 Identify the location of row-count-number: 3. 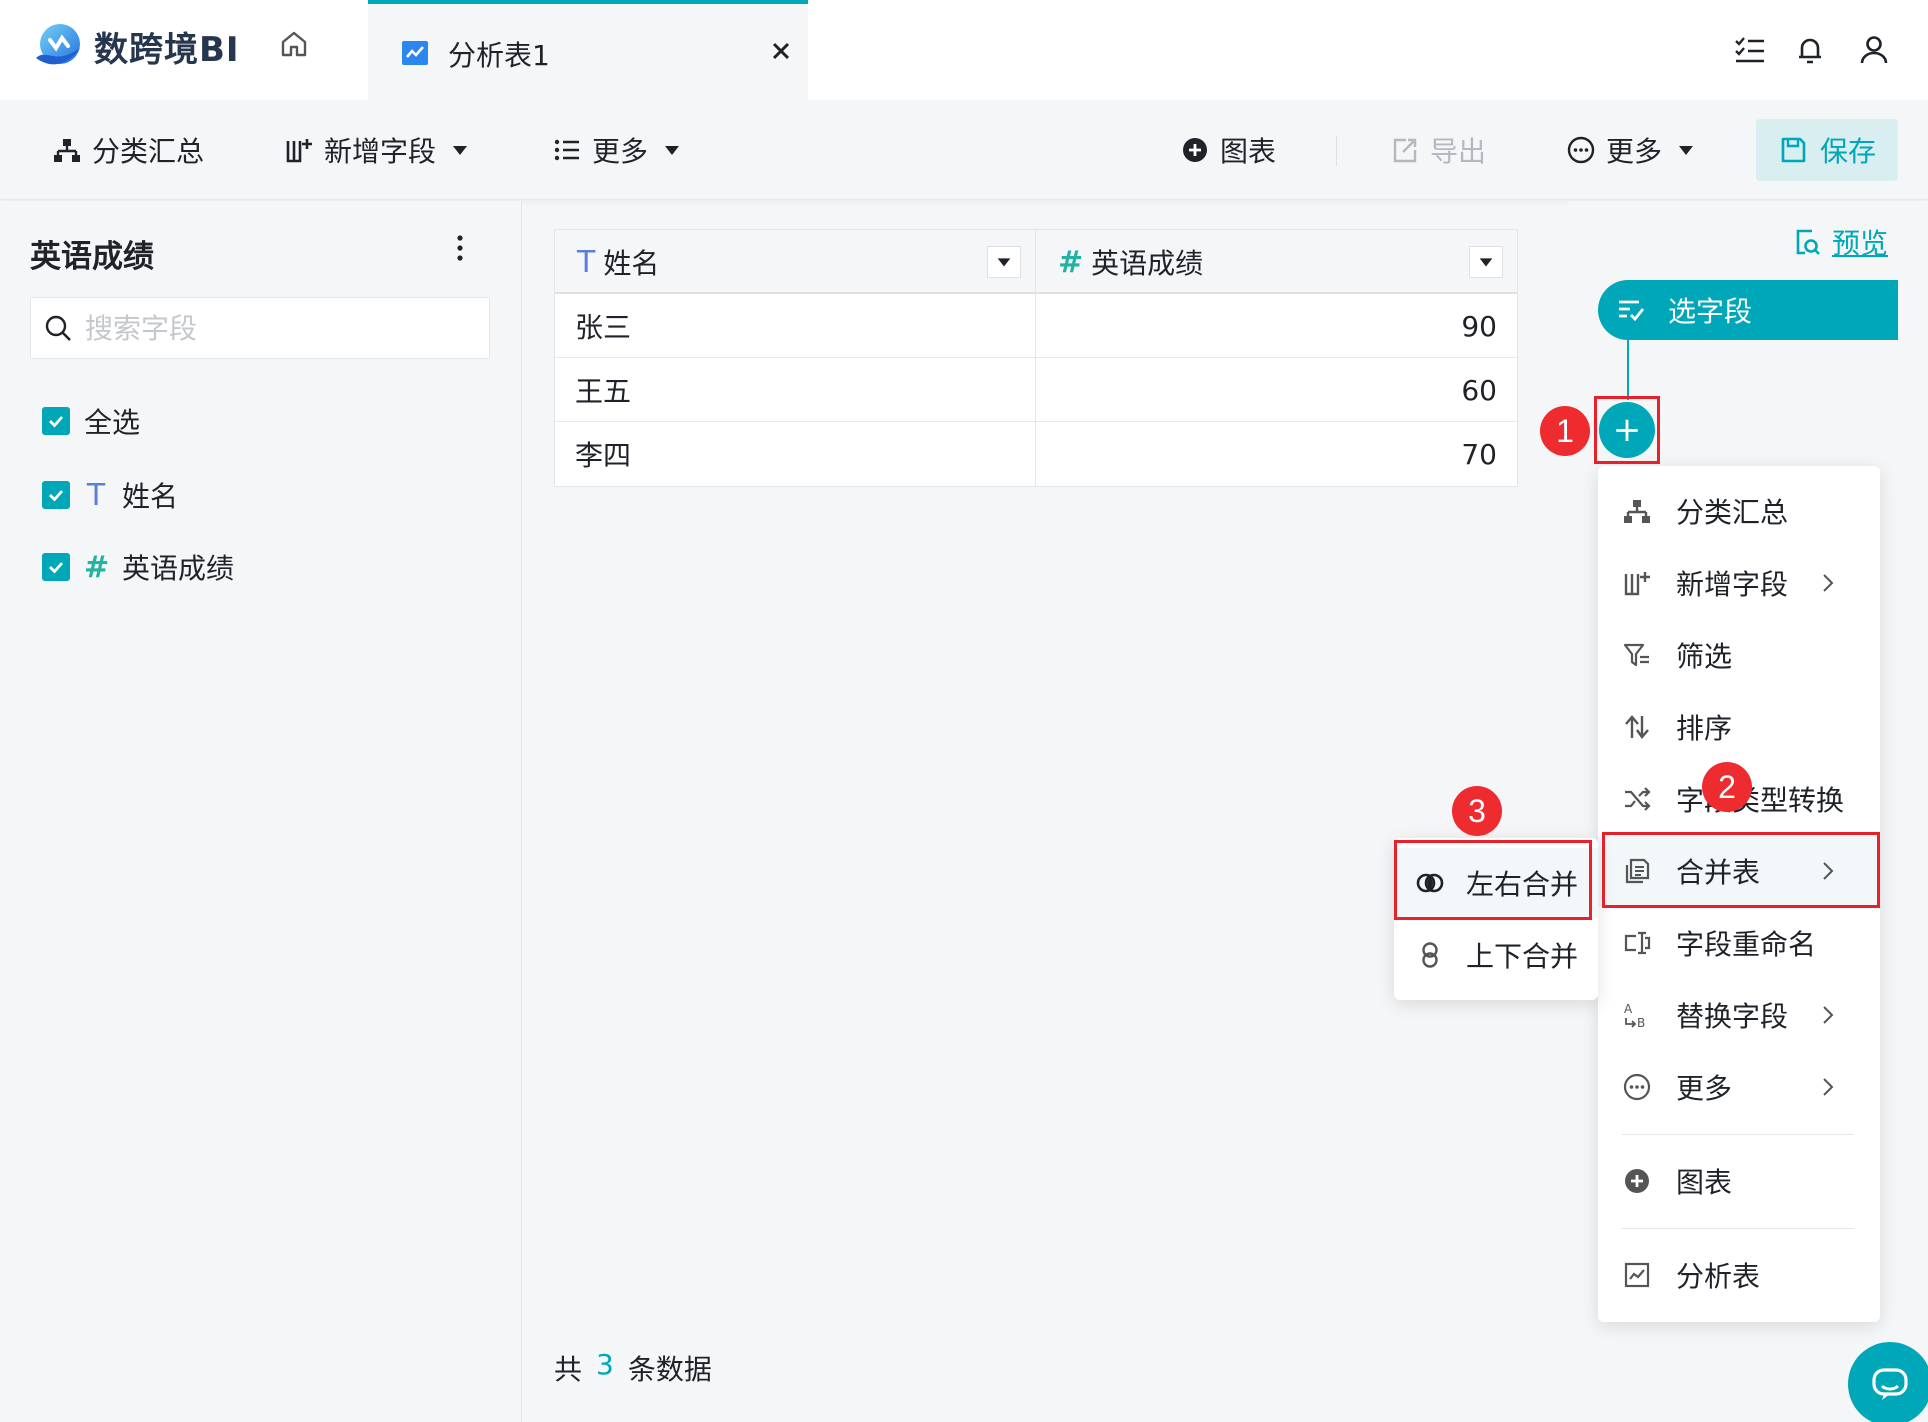
(605, 1364).